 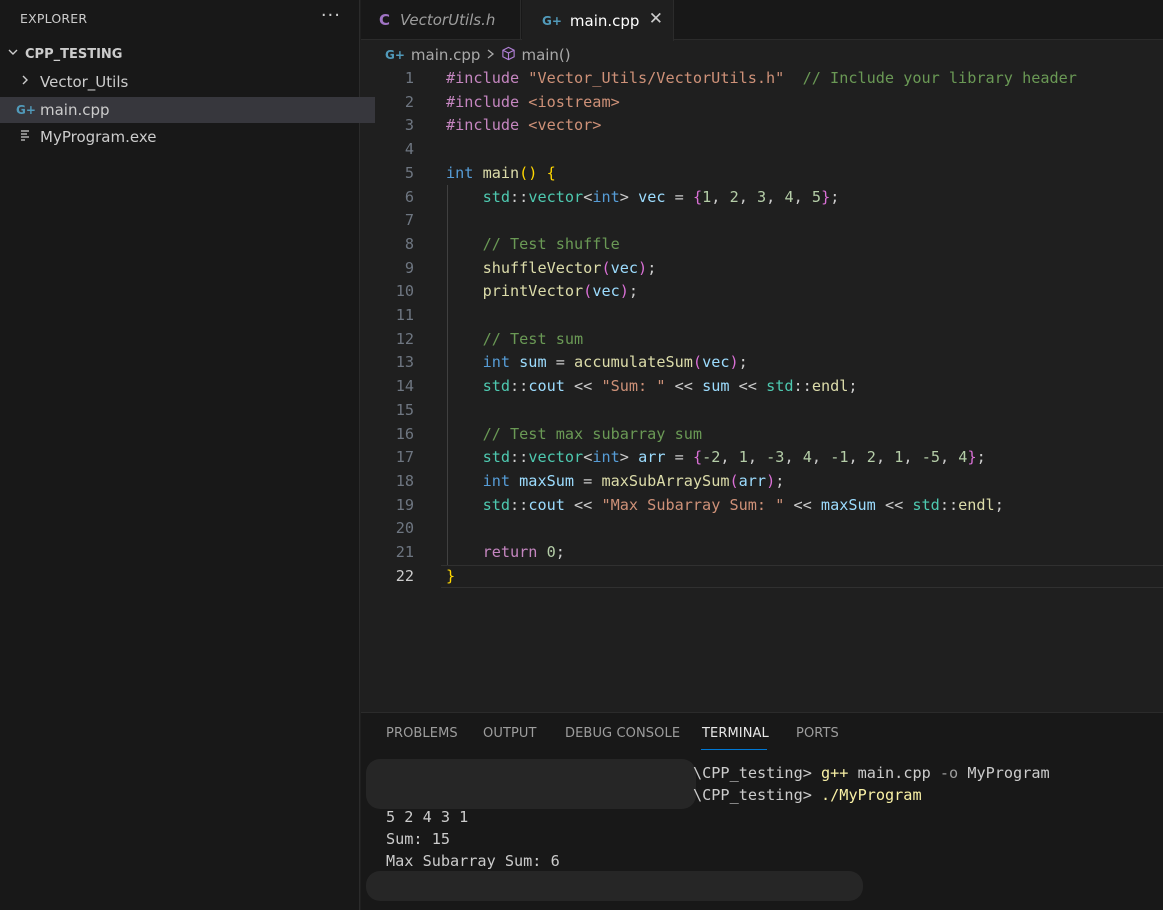 What do you see at coordinates (25, 137) in the screenshot?
I see `file-lines-icon` at bounding box center [25, 137].